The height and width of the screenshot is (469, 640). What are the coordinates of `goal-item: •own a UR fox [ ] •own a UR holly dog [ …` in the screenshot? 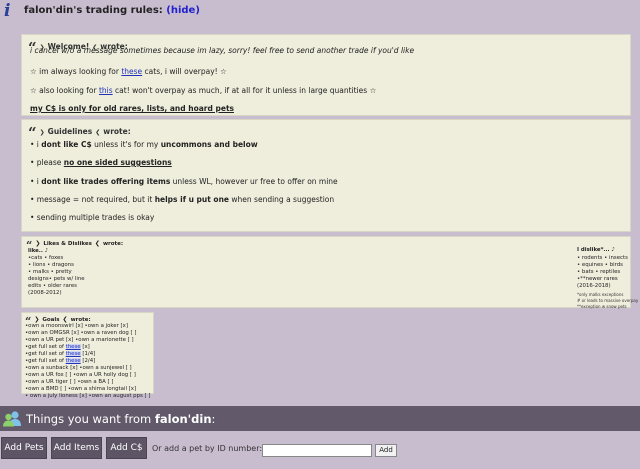 It's located at (80, 375).